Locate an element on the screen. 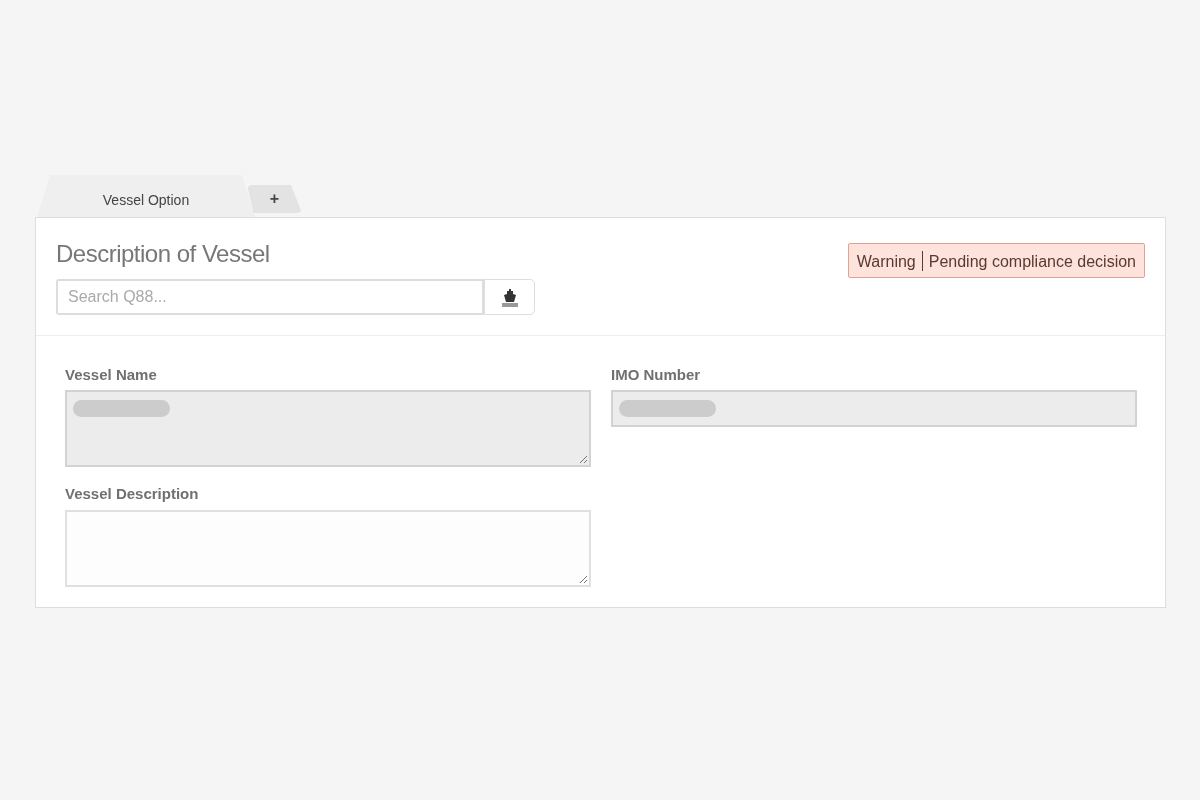 Image resolution: width=1200 pixels, height=800 pixels. ship-search-button is located at coordinates (509, 296).